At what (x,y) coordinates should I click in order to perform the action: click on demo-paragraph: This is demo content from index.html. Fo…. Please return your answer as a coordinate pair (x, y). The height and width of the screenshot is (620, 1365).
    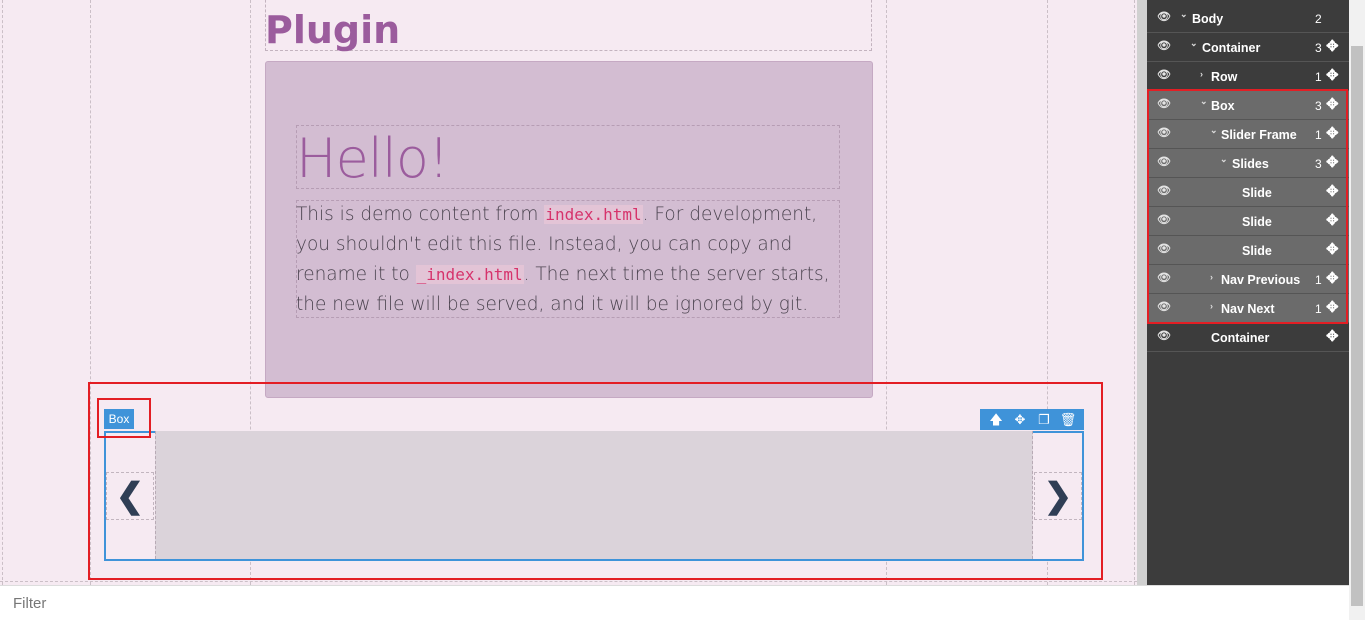
    Looking at the image, I should click on (568, 260).